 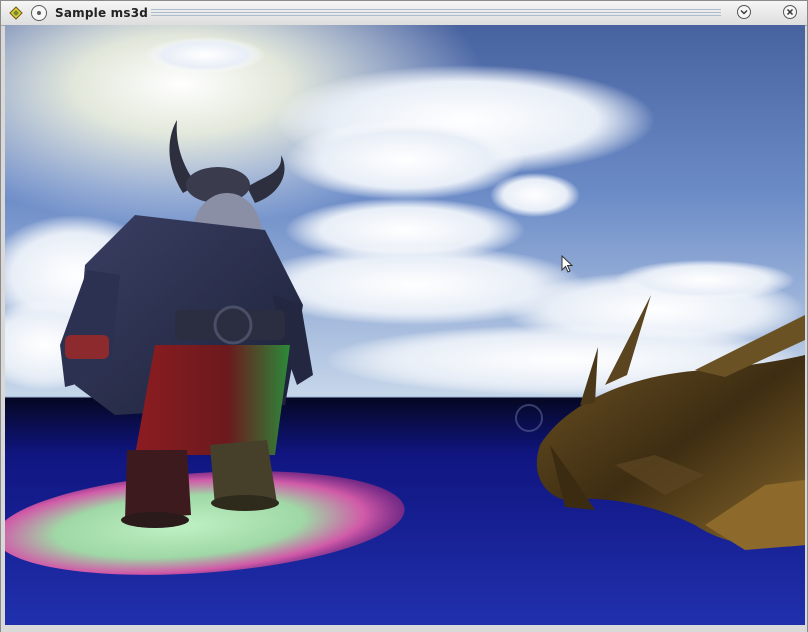 I want to click on mouse-cursor-icon, so click(x=567, y=264).